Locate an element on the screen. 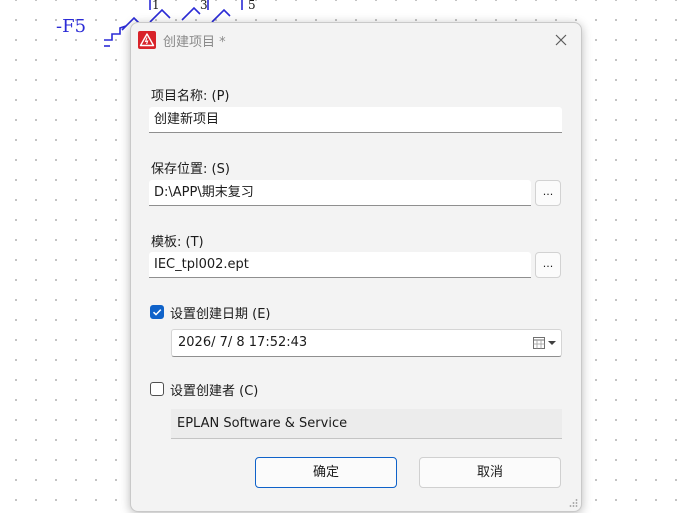 This screenshot has width=680, height=513. creation-date-value: 2026/ 7/ 8 17:52:43 is located at coordinates (243, 342).